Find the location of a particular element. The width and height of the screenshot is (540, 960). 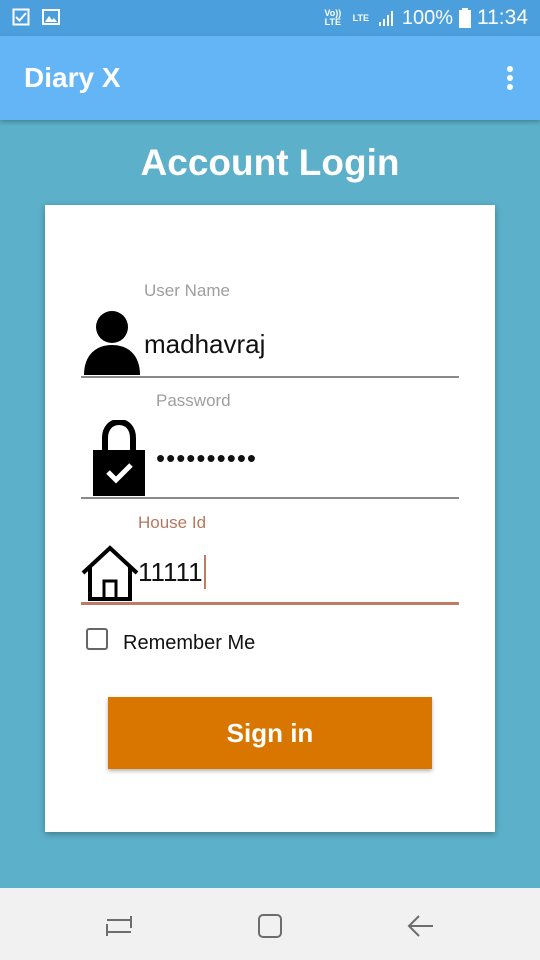

sign-in-button: Sign in is located at coordinates (270, 733).